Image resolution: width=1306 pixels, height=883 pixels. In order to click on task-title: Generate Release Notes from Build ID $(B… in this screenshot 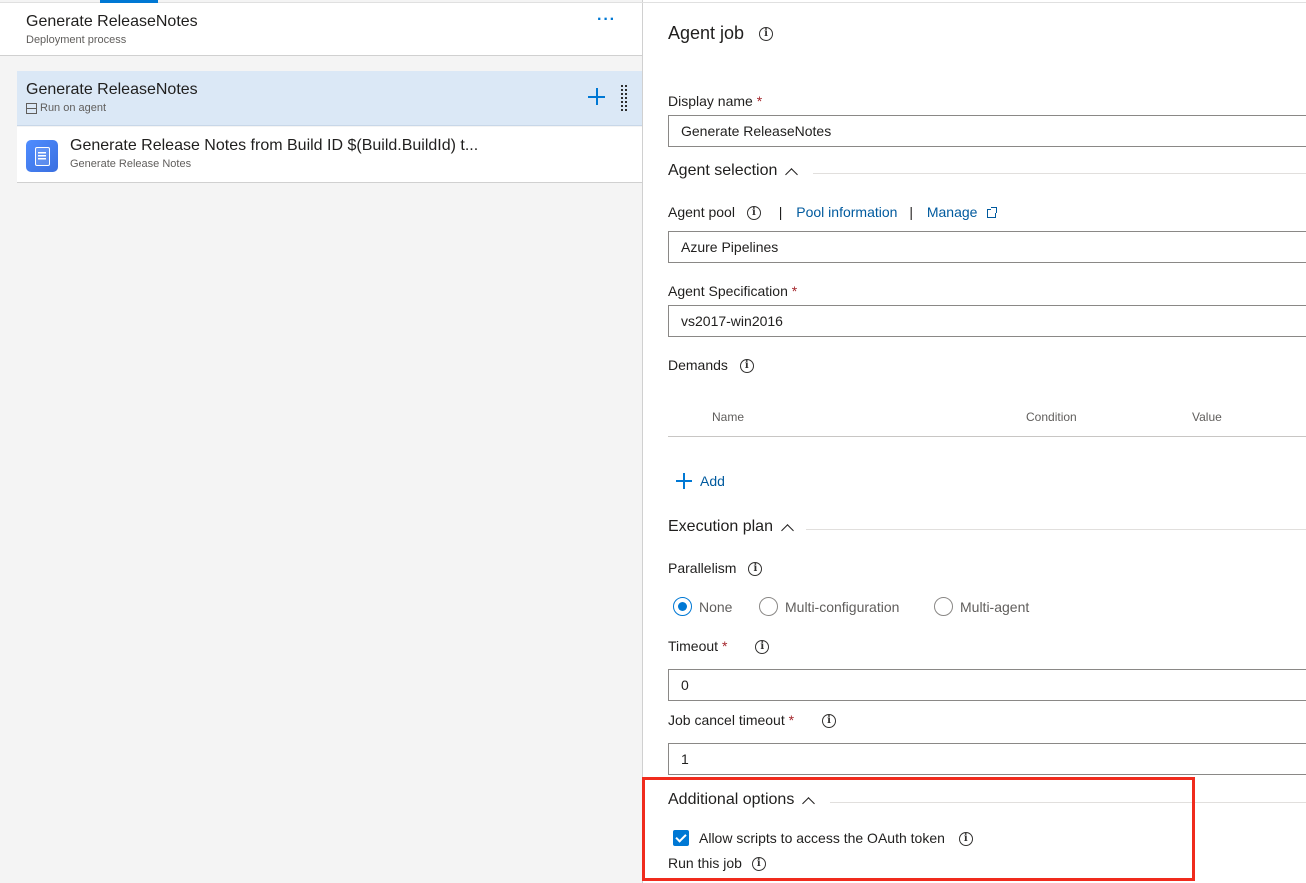, I will do `click(274, 145)`.